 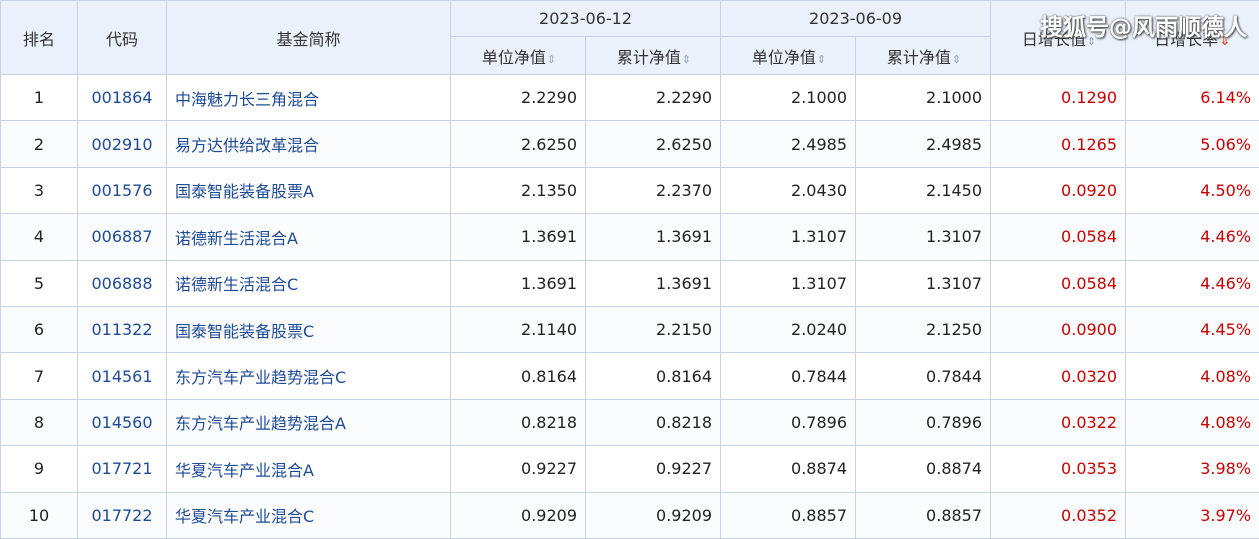 What do you see at coordinates (1058, 422) in the screenshot?
I see `daily-growth-value-cell: 0.0322` at bounding box center [1058, 422].